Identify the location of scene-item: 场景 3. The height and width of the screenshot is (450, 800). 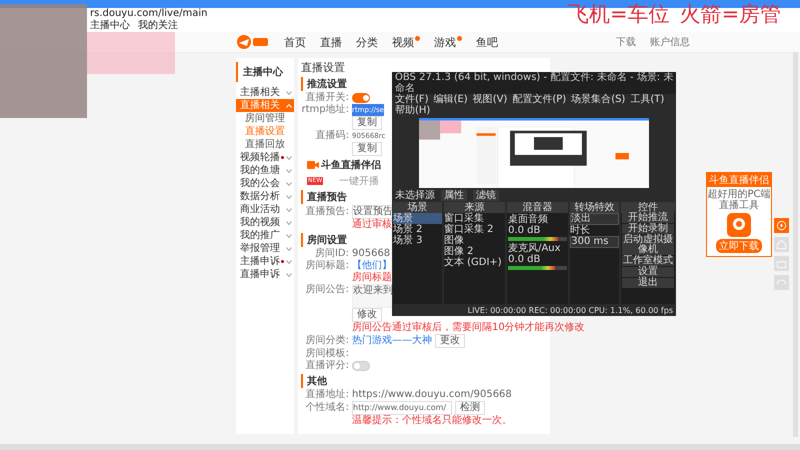
(417, 240).